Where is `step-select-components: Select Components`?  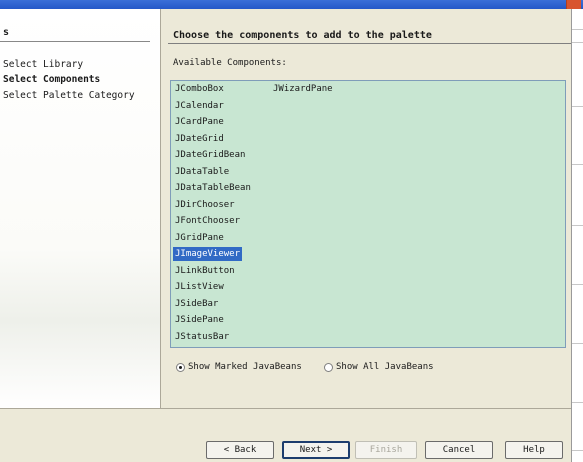
step-select-components: Select Components is located at coordinates (52, 79).